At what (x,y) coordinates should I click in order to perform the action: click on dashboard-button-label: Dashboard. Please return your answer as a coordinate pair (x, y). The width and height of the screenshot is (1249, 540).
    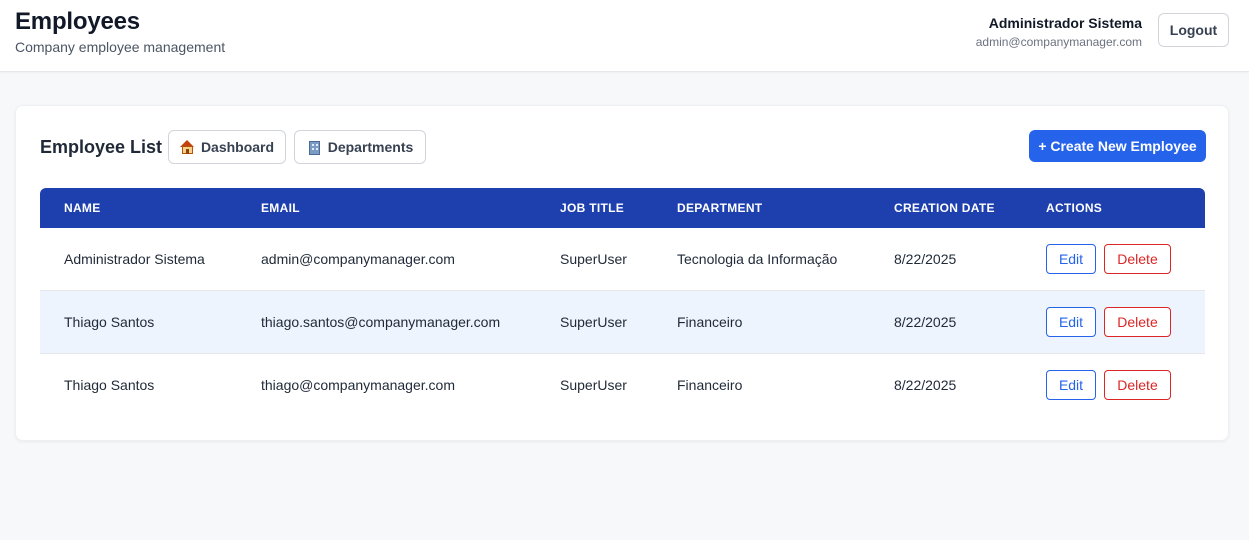
    Looking at the image, I should click on (237, 147).